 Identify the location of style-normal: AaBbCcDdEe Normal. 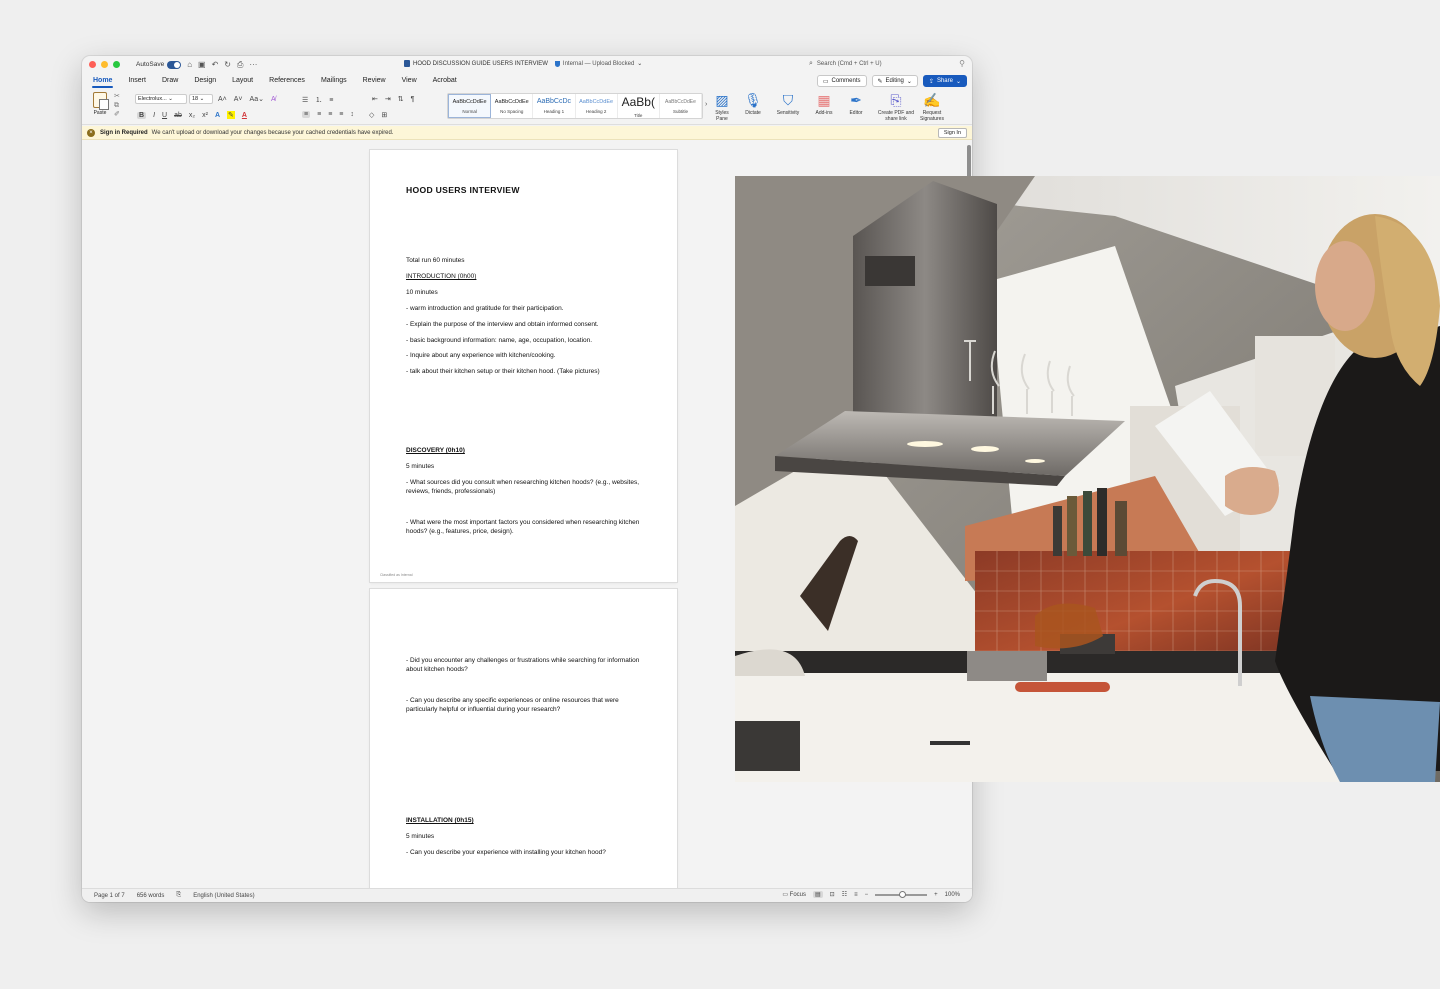
(470, 106).